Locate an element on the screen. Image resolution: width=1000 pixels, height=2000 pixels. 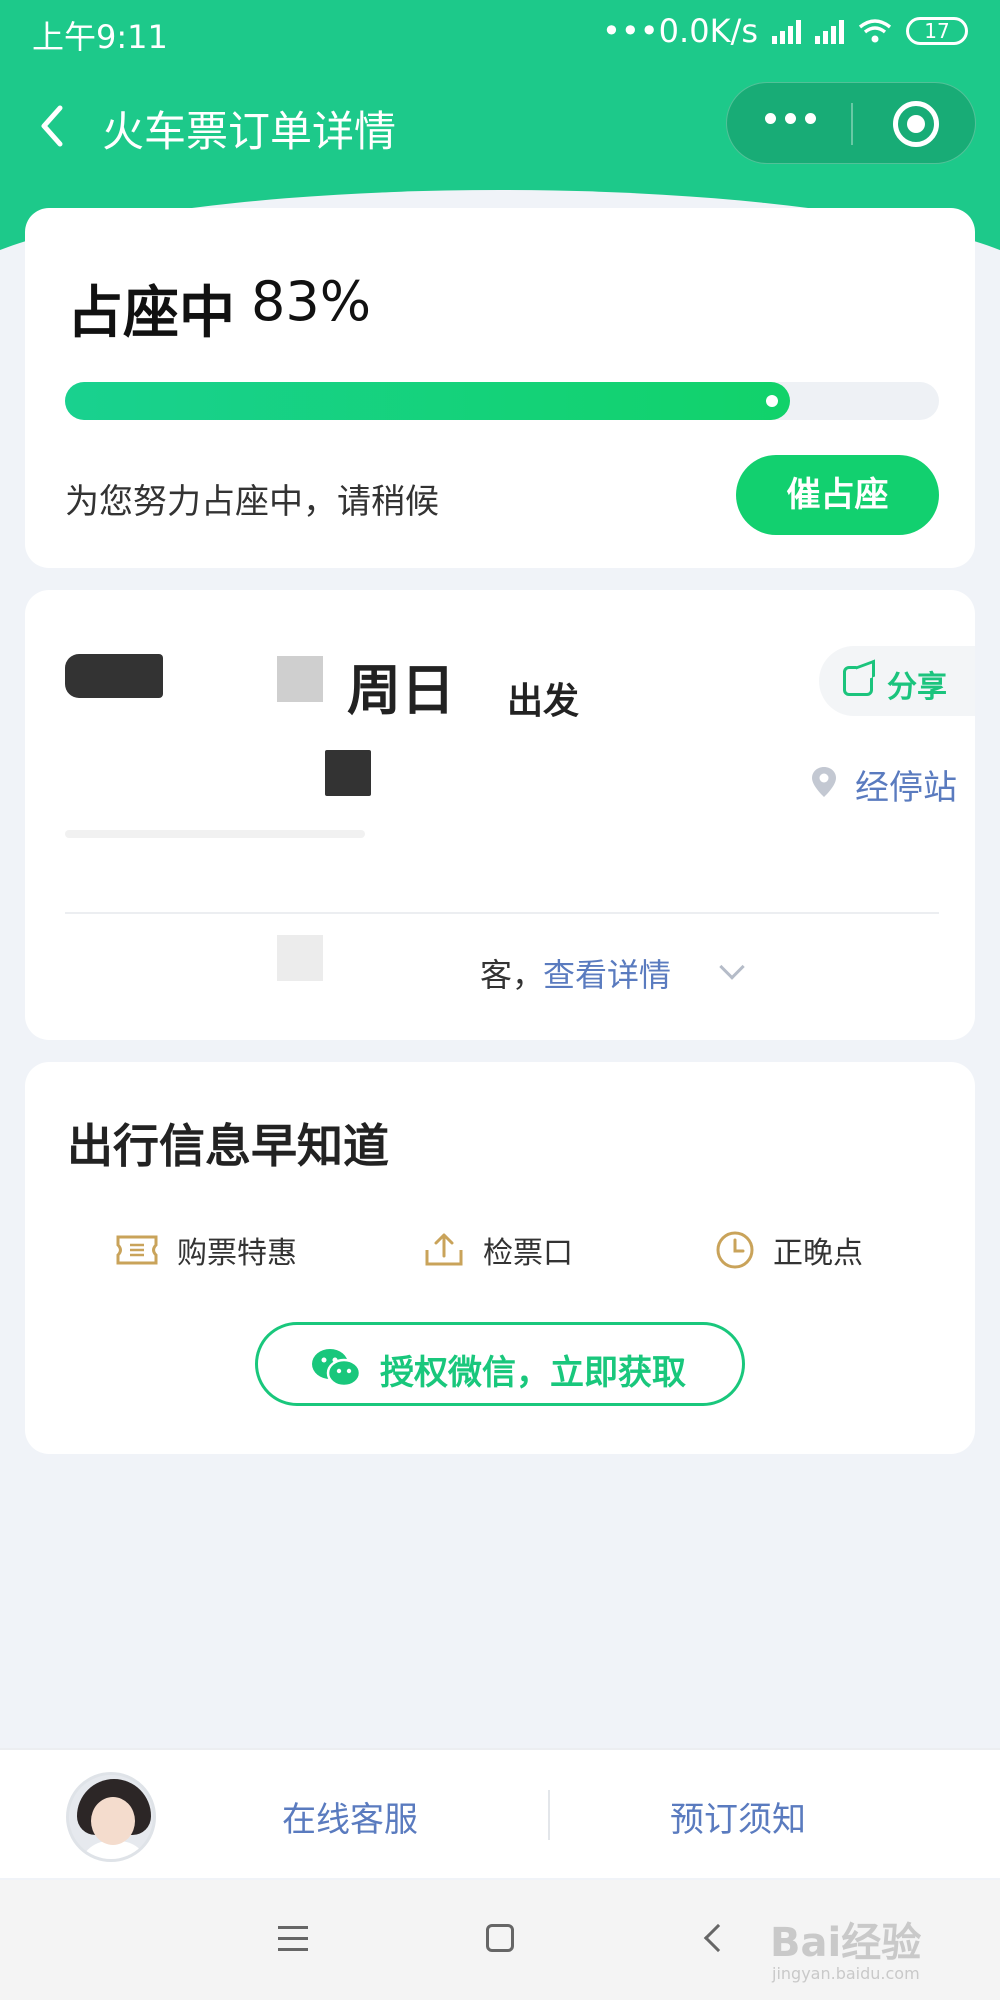
status-bar: 上午9:11 •••0.0K/s 17 is located at coordinates (500, 32).